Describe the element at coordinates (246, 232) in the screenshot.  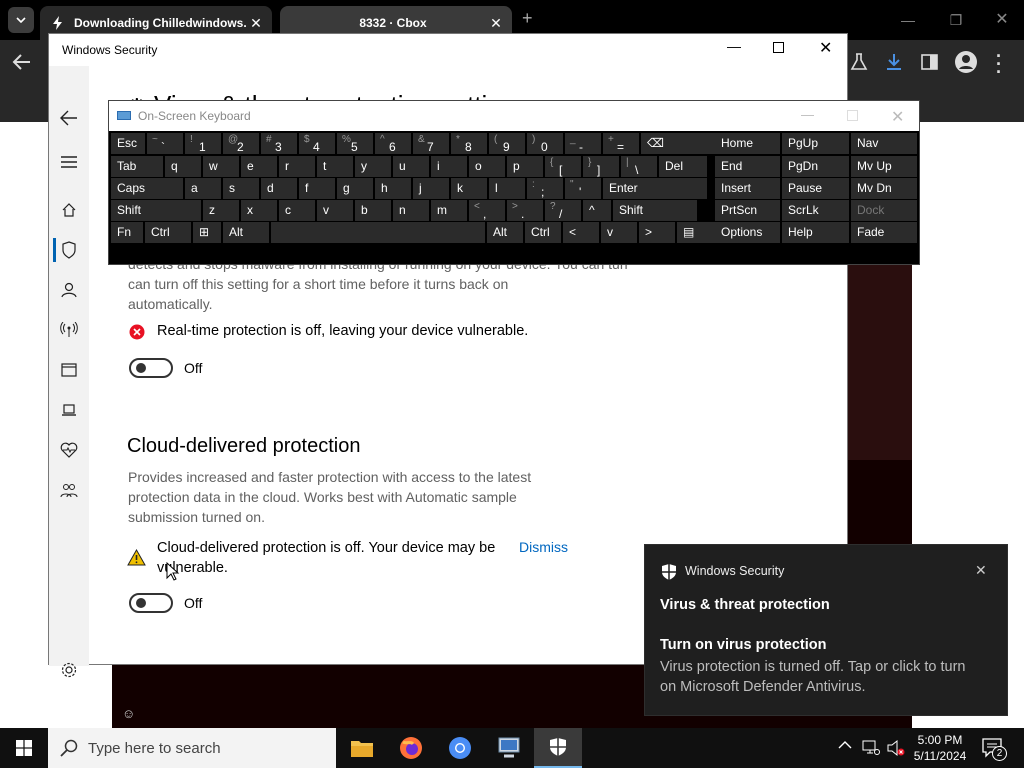
I see `osk-key: Alt` at that location.